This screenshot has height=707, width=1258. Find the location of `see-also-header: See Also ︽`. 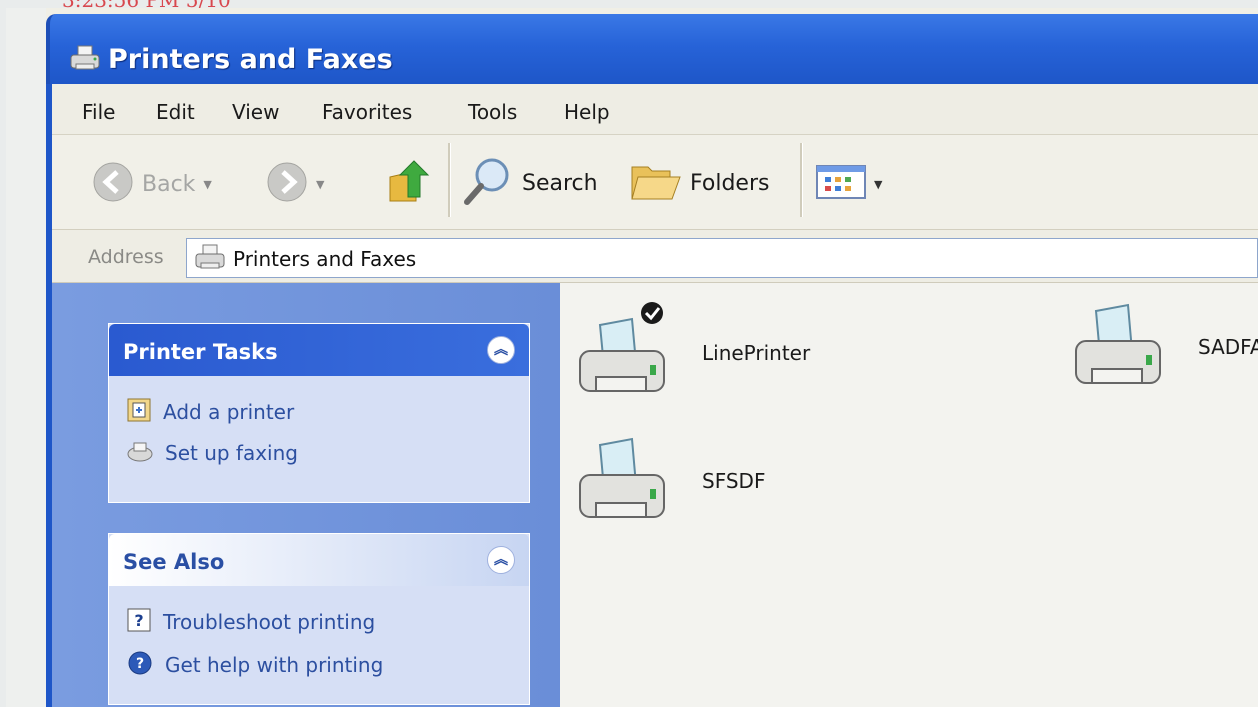

see-also-header: See Also ︽ is located at coordinates (319, 560).